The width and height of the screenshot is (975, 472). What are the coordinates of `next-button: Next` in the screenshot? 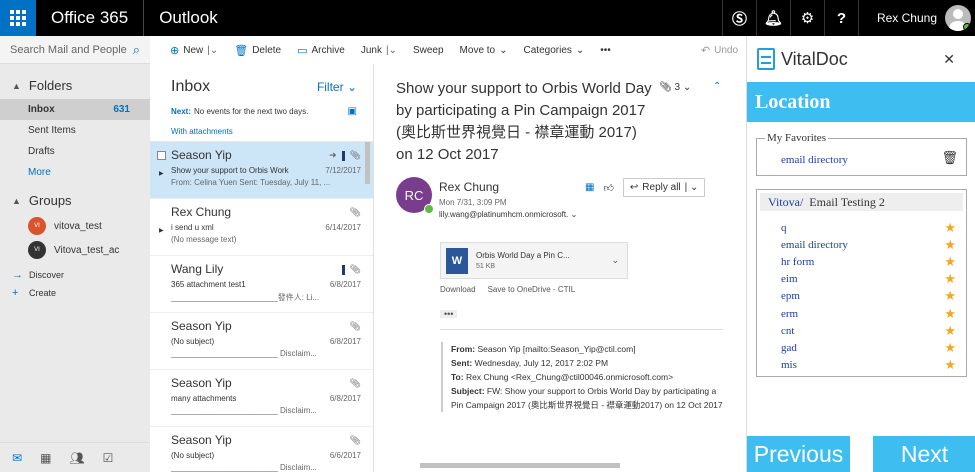 It's located at (924, 454).